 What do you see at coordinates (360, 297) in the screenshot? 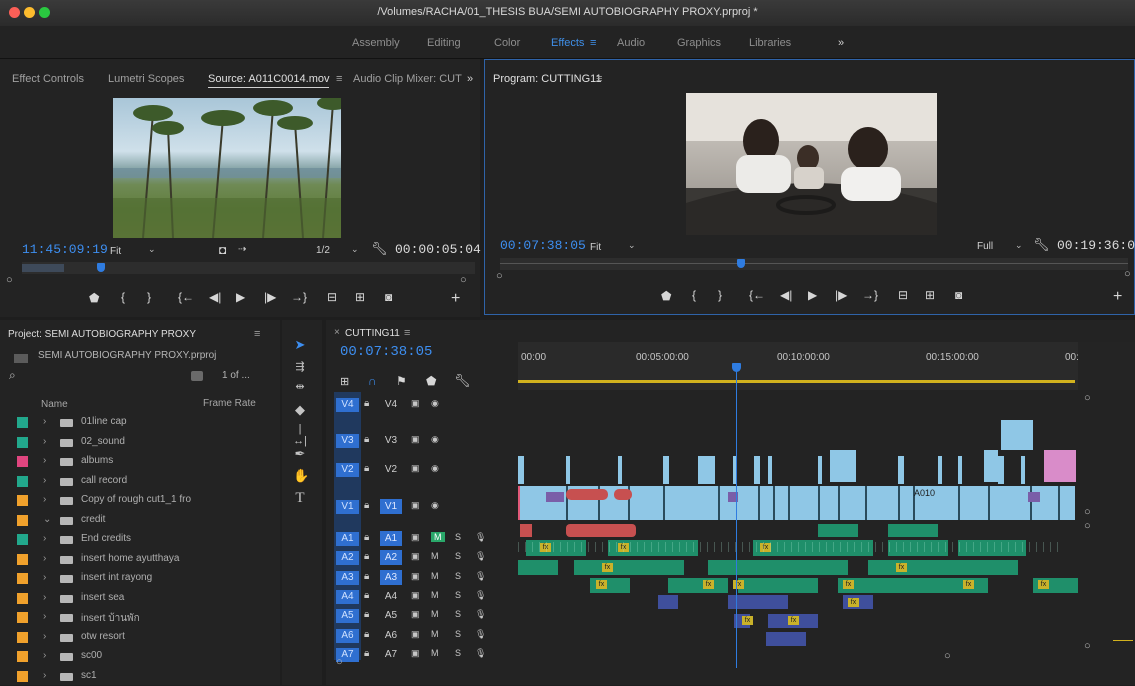
I see `overwrite-icon: ⊞` at bounding box center [360, 297].